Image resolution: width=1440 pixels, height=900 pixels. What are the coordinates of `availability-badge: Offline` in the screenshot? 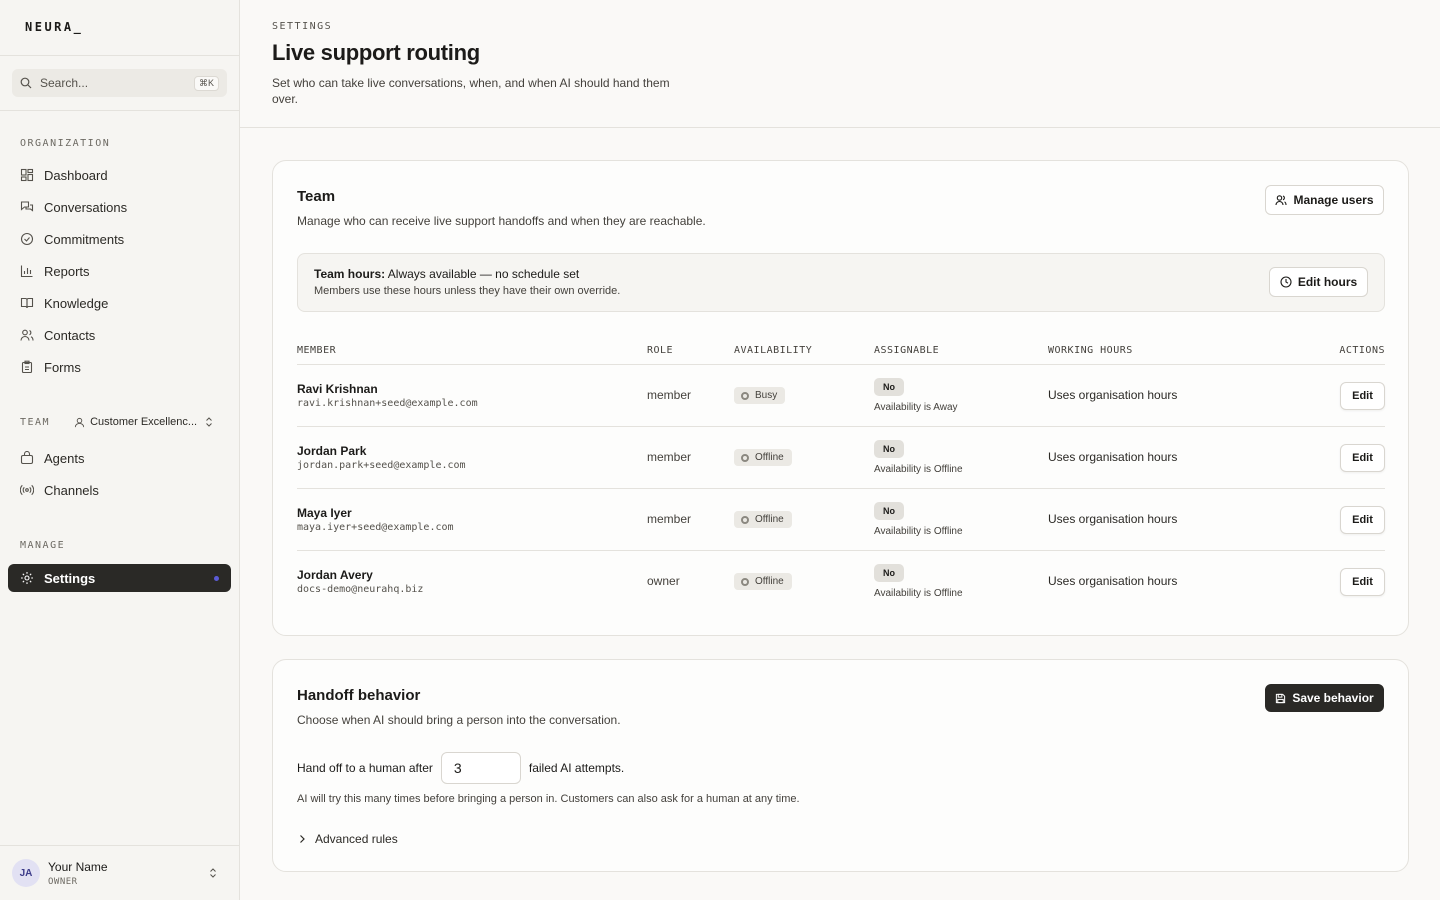 It's located at (763, 457).